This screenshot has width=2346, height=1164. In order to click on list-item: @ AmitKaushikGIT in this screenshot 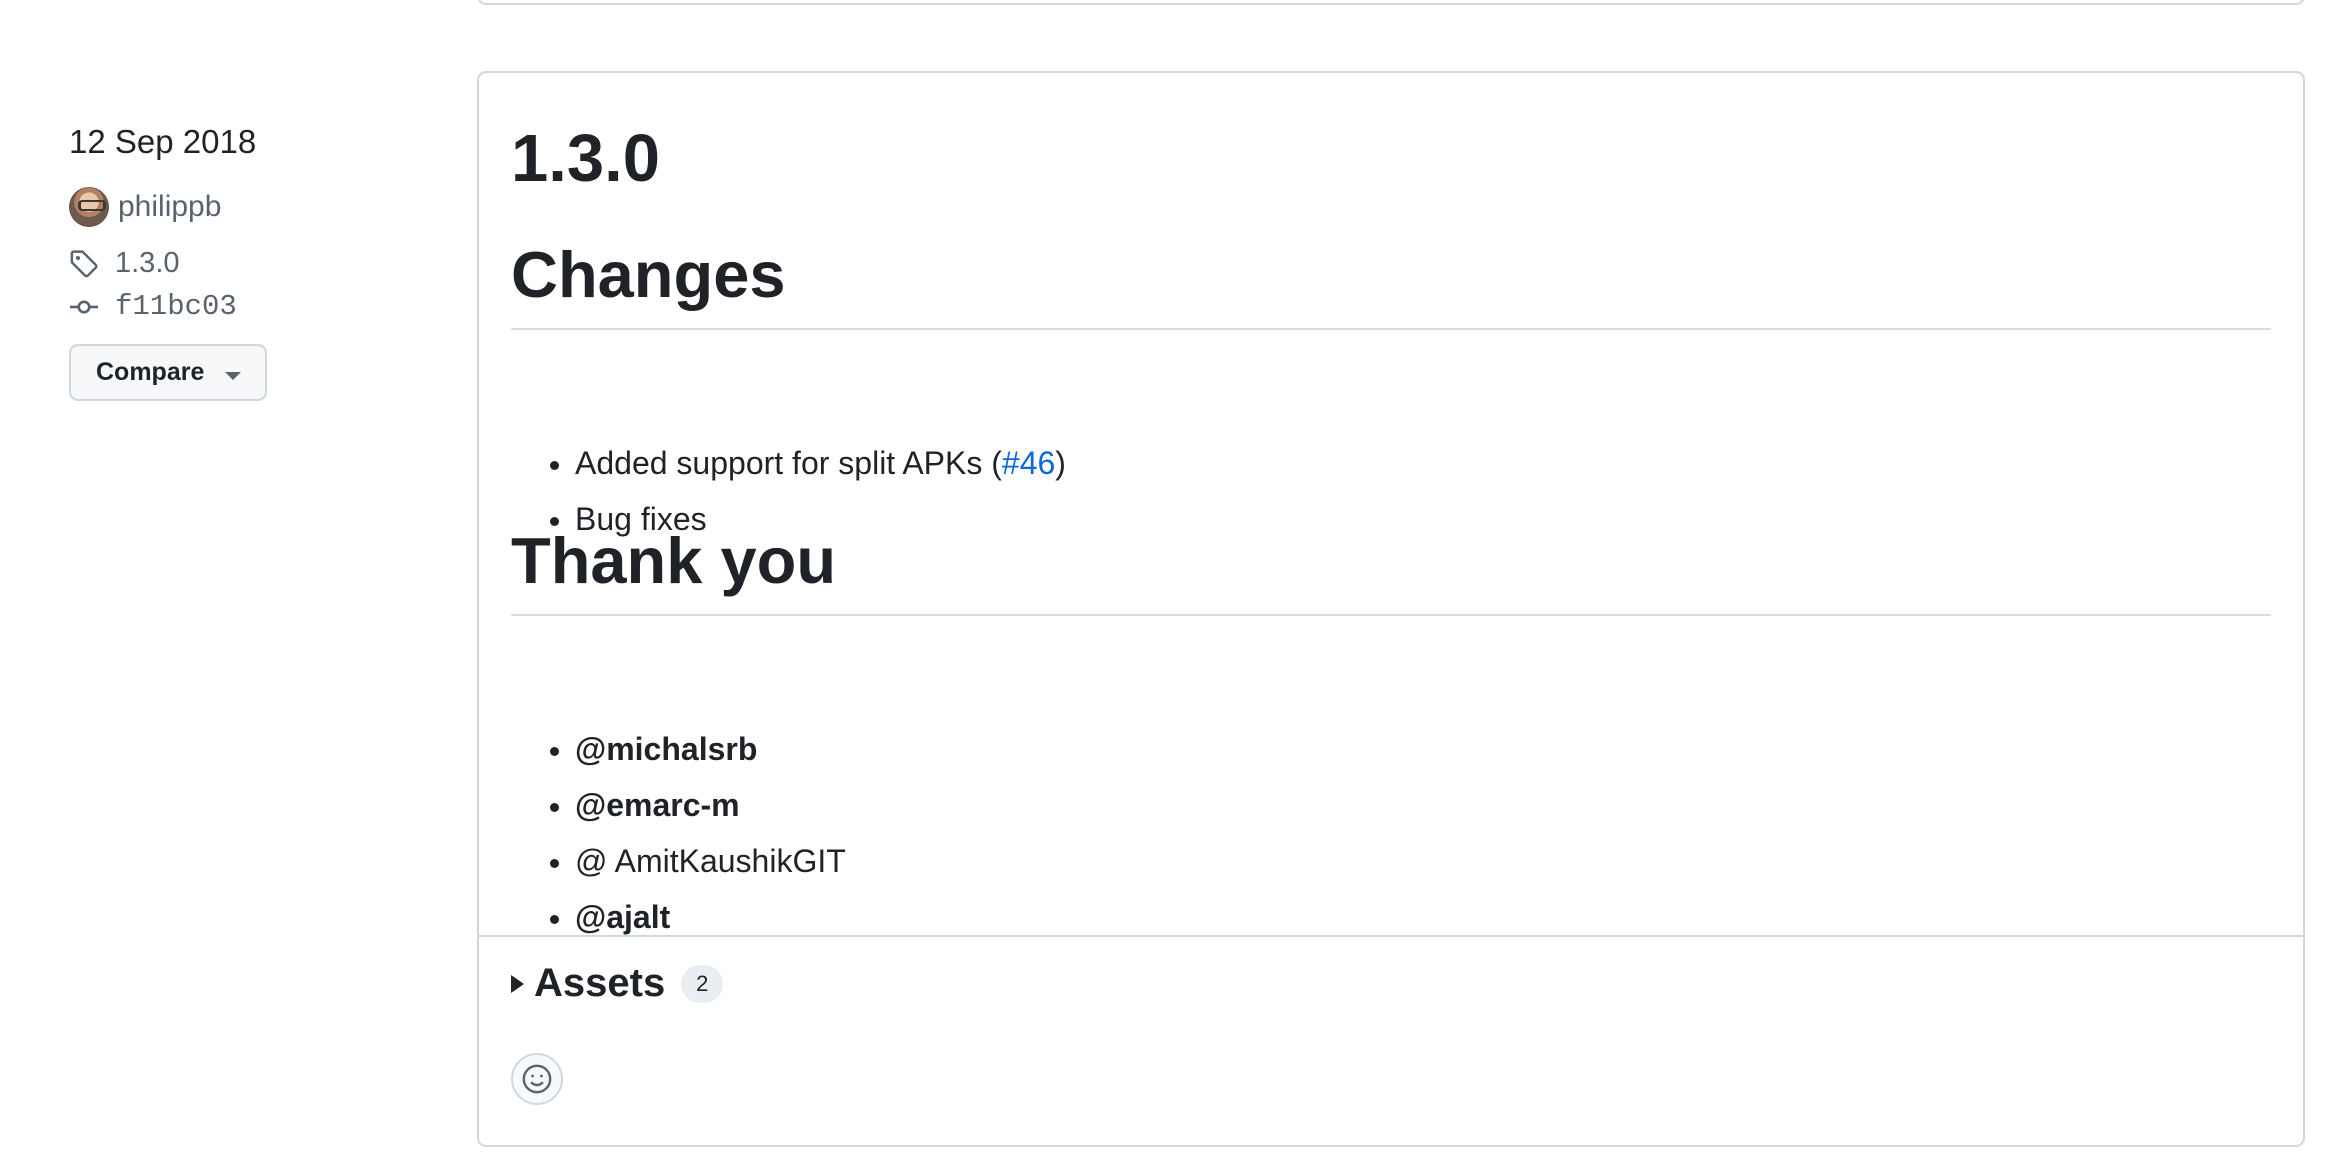, I will do `click(698, 861)`.